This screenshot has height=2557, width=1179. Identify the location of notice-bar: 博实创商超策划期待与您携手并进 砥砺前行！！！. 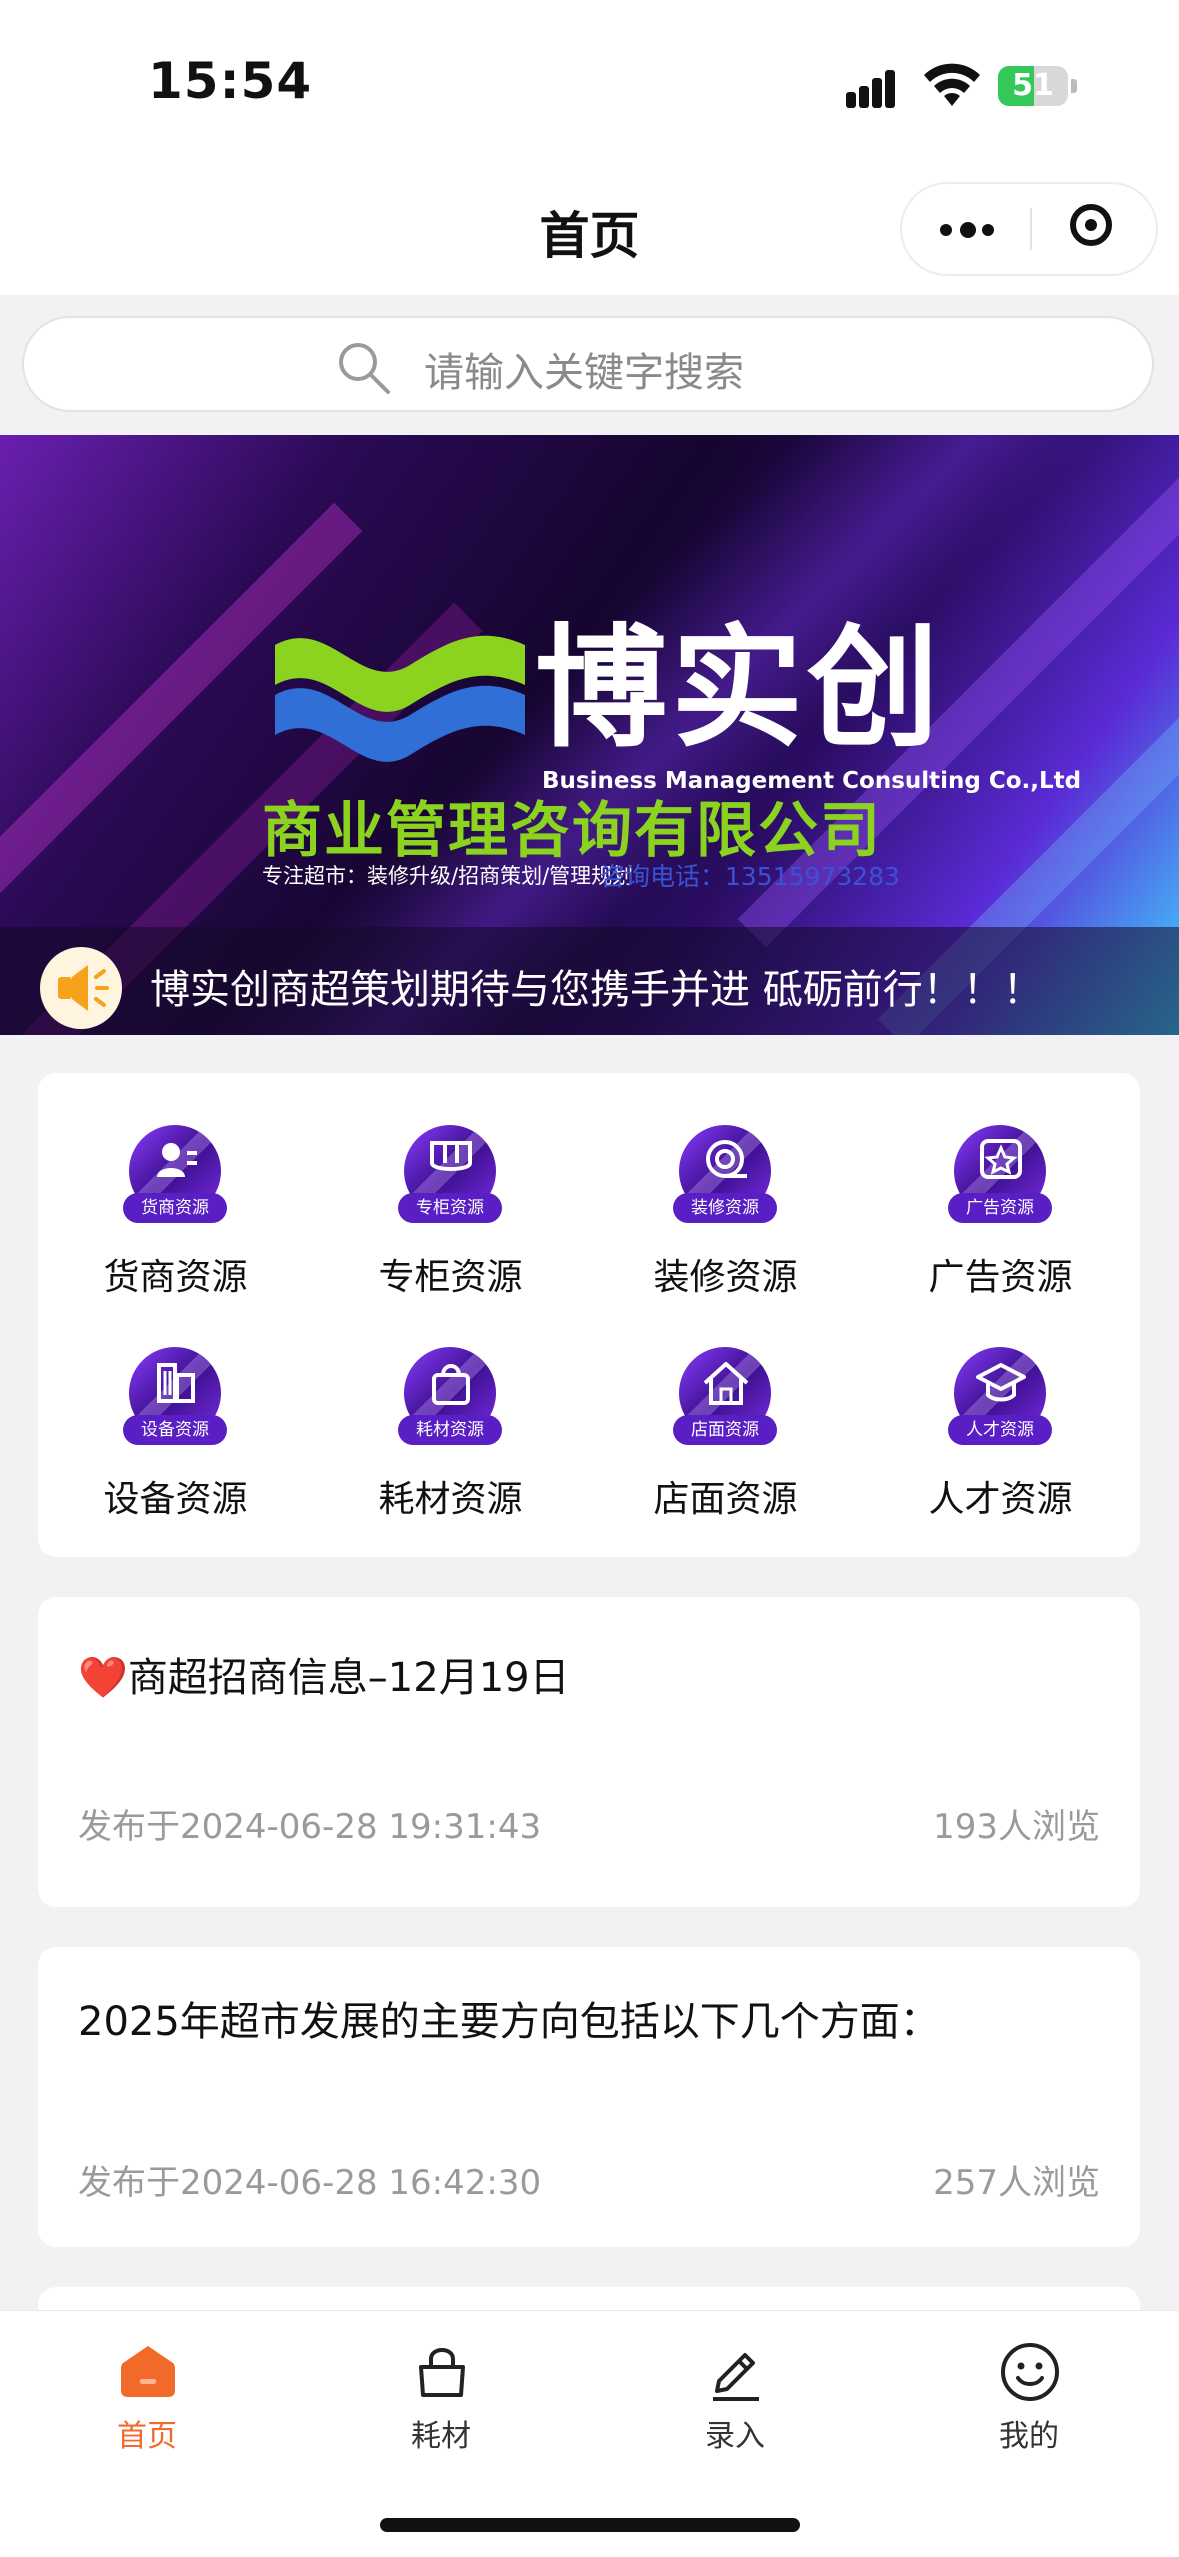
(589, 981).